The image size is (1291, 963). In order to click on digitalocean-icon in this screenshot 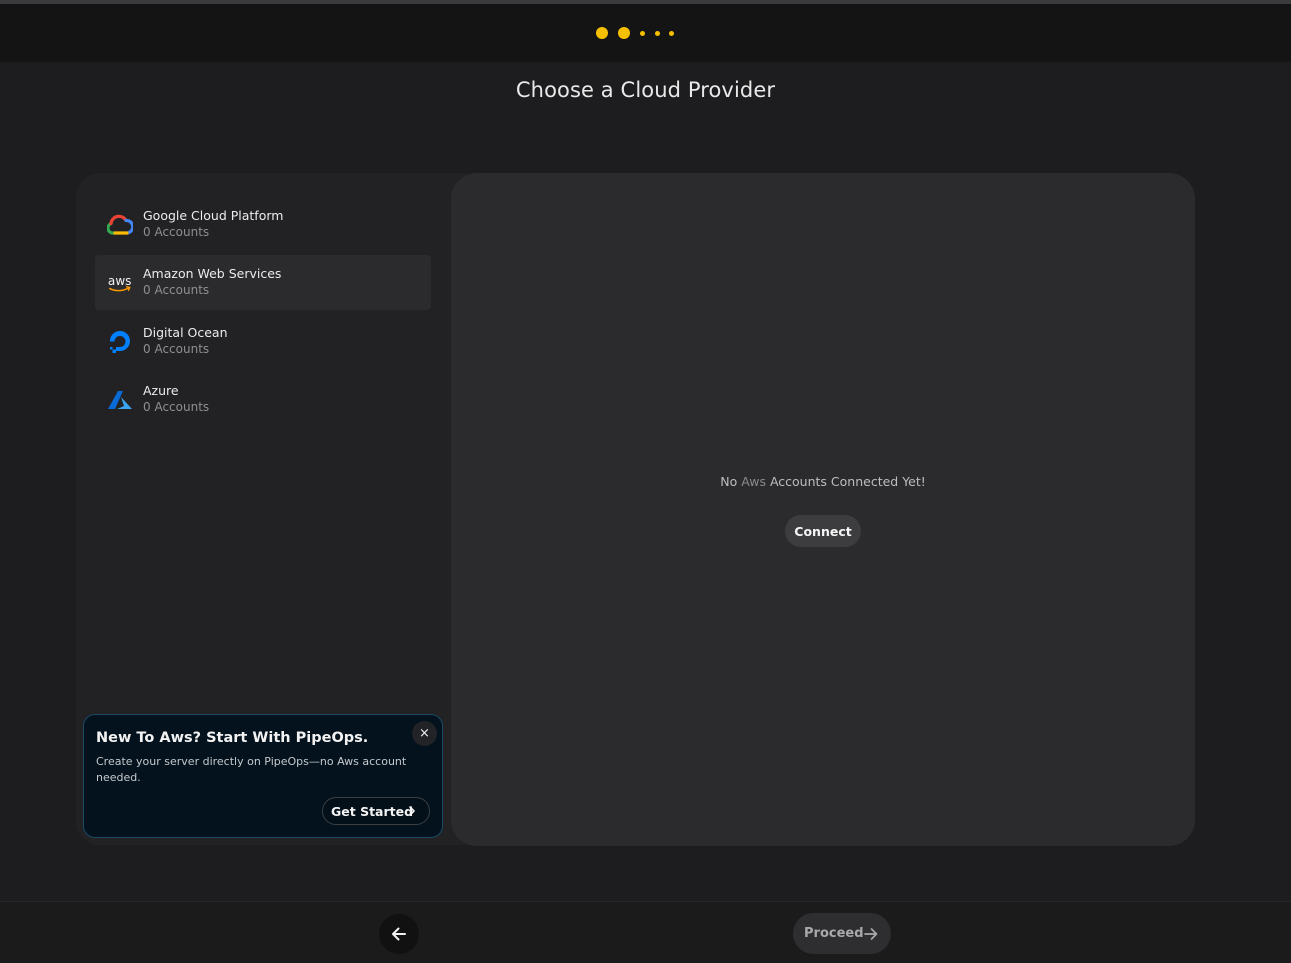, I will do `click(120, 342)`.